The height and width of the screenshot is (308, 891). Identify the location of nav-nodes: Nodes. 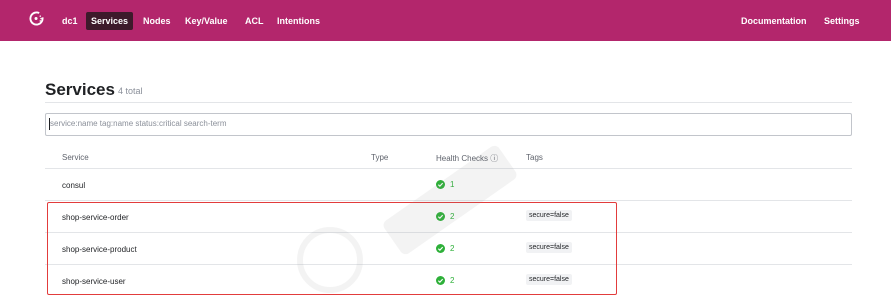
(157, 21).